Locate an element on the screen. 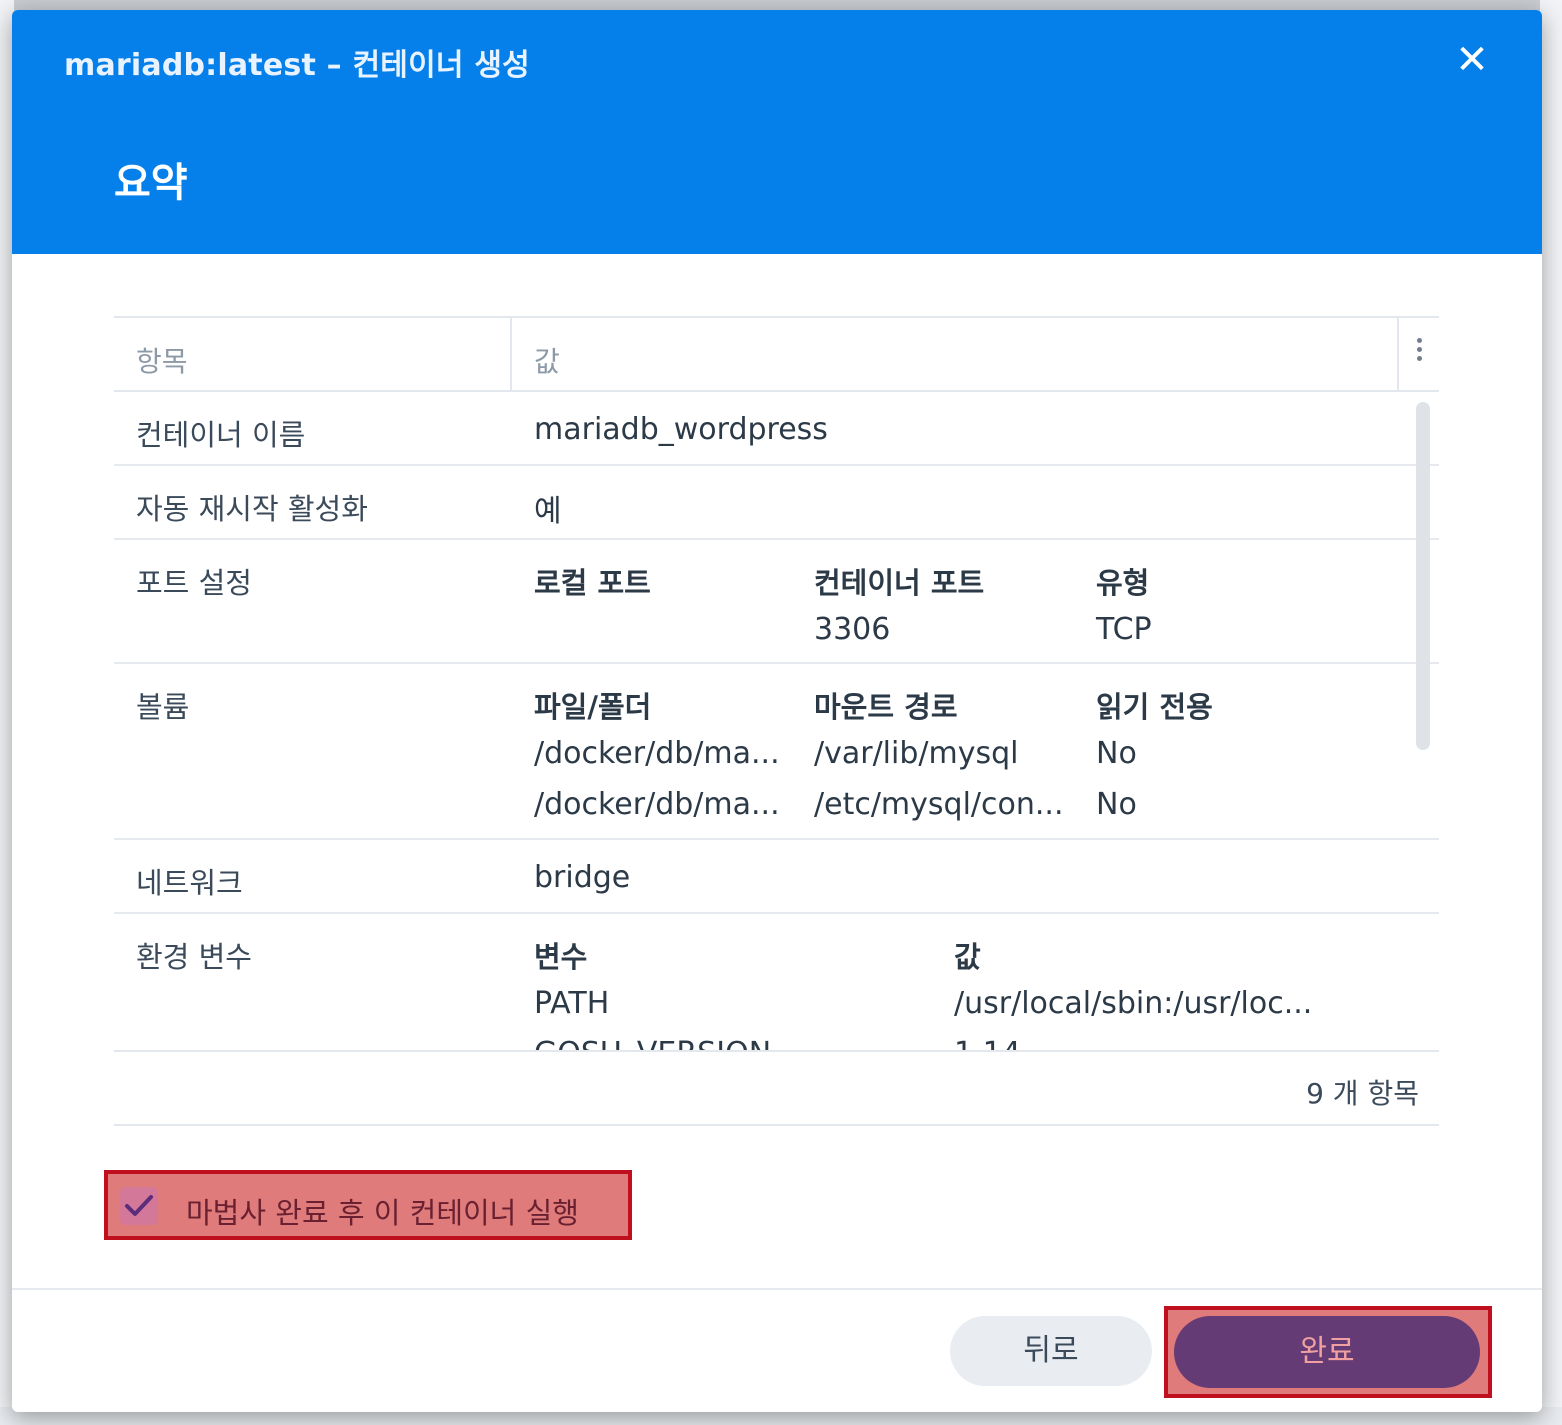 This screenshot has height=1425, width=1562. row-value: mariadb_wordpress is located at coordinates (681, 429).